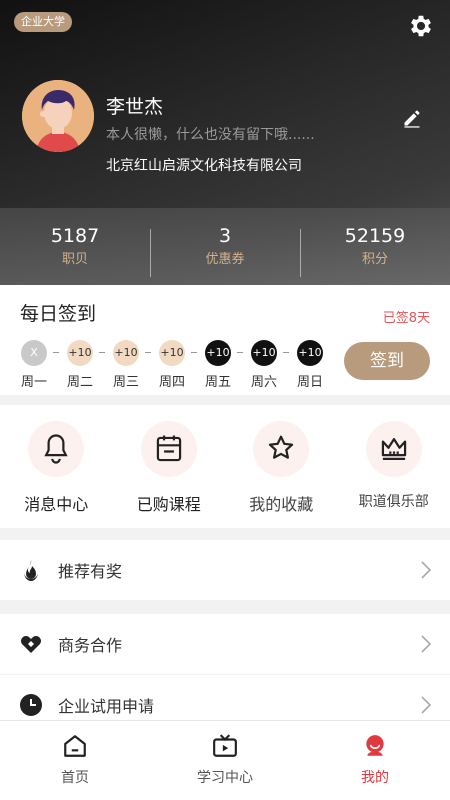  What do you see at coordinates (393, 502) in the screenshot?
I see `quick-item-label: 职道俱乐部` at bounding box center [393, 502].